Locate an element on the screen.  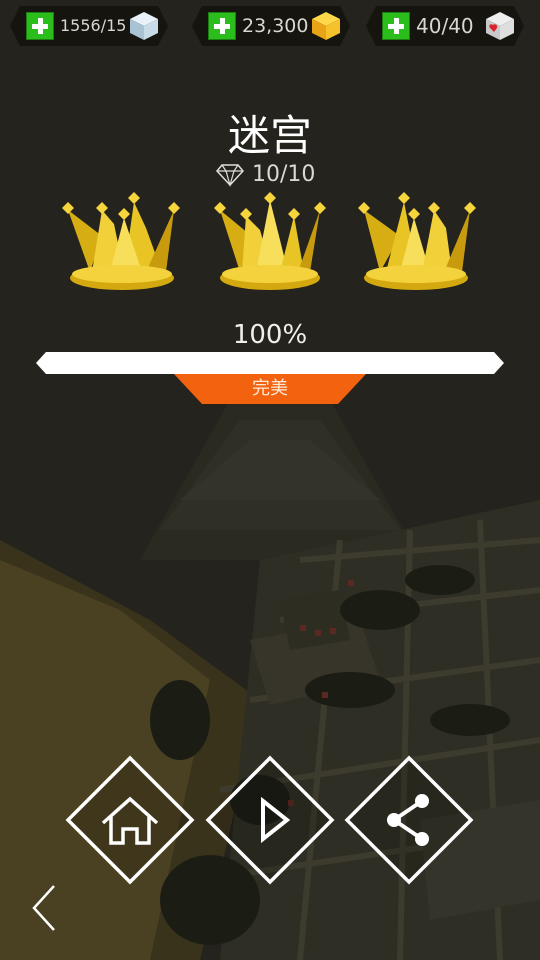
gem-count: 23,300 is located at coordinates (275, 26).